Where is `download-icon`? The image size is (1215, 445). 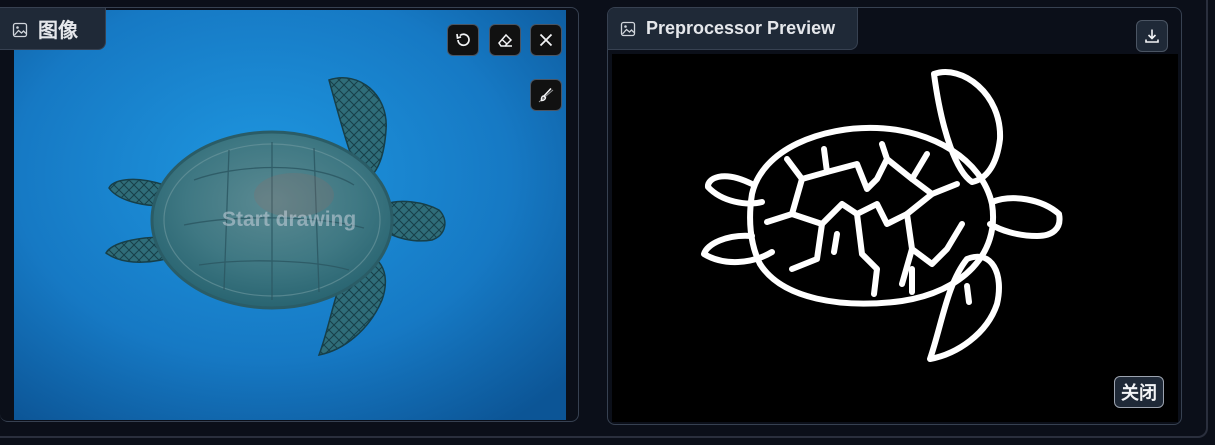
download-icon is located at coordinates (1152, 36).